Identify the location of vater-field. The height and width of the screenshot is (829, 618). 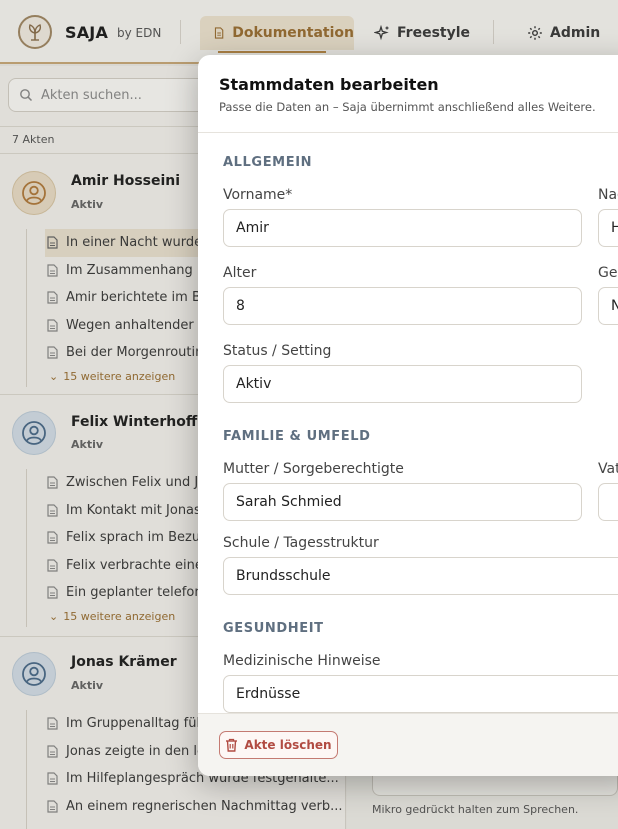
(608, 502).